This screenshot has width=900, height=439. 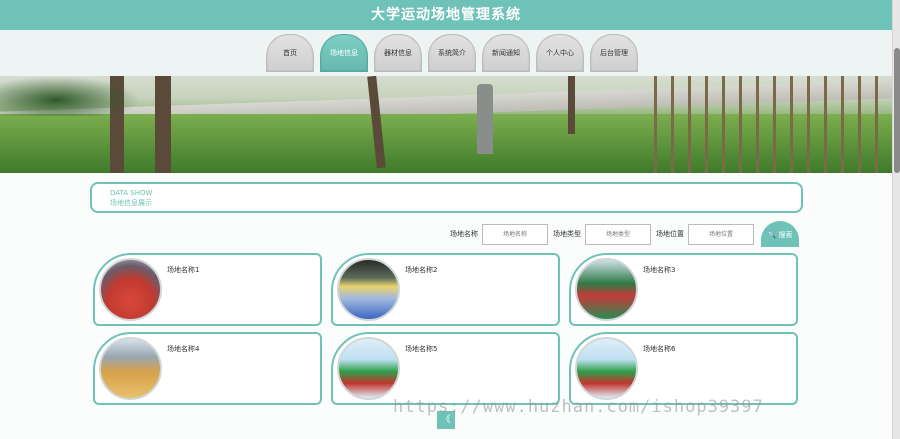 I want to click on banner-lamp-post, so click(x=485, y=119).